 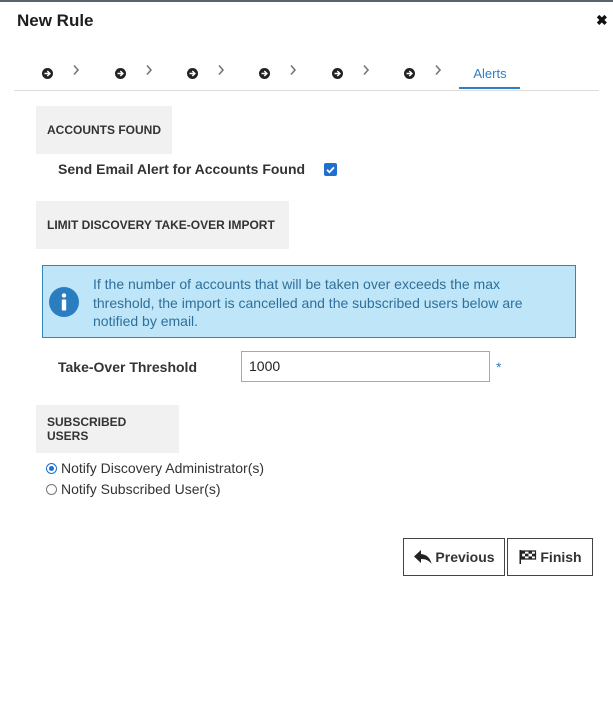 What do you see at coordinates (51, 489) in the screenshot?
I see `notify-subscribed-radio` at bounding box center [51, 489].